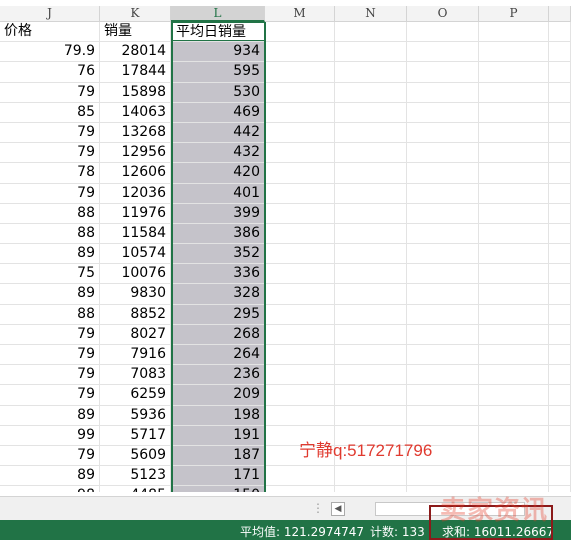  Describe the element at coordinates (371, 14) in the screenshot. I see `column-header-n: N` at that location.